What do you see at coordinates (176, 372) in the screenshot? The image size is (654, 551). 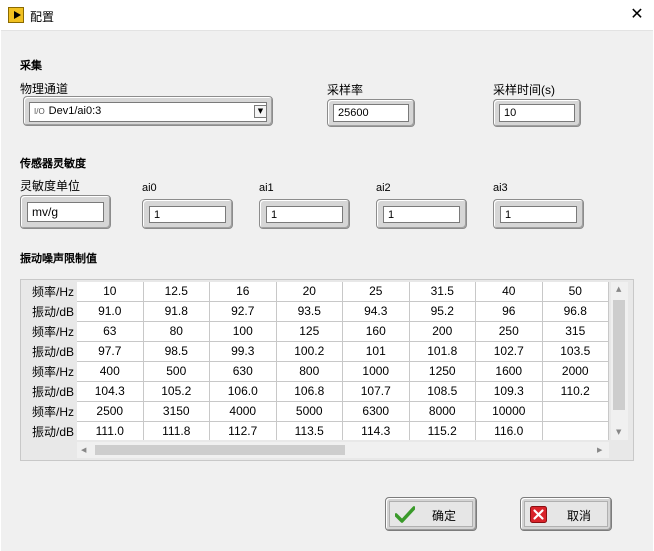 I see `table-cell: 500` at bounding box center [176, 372].